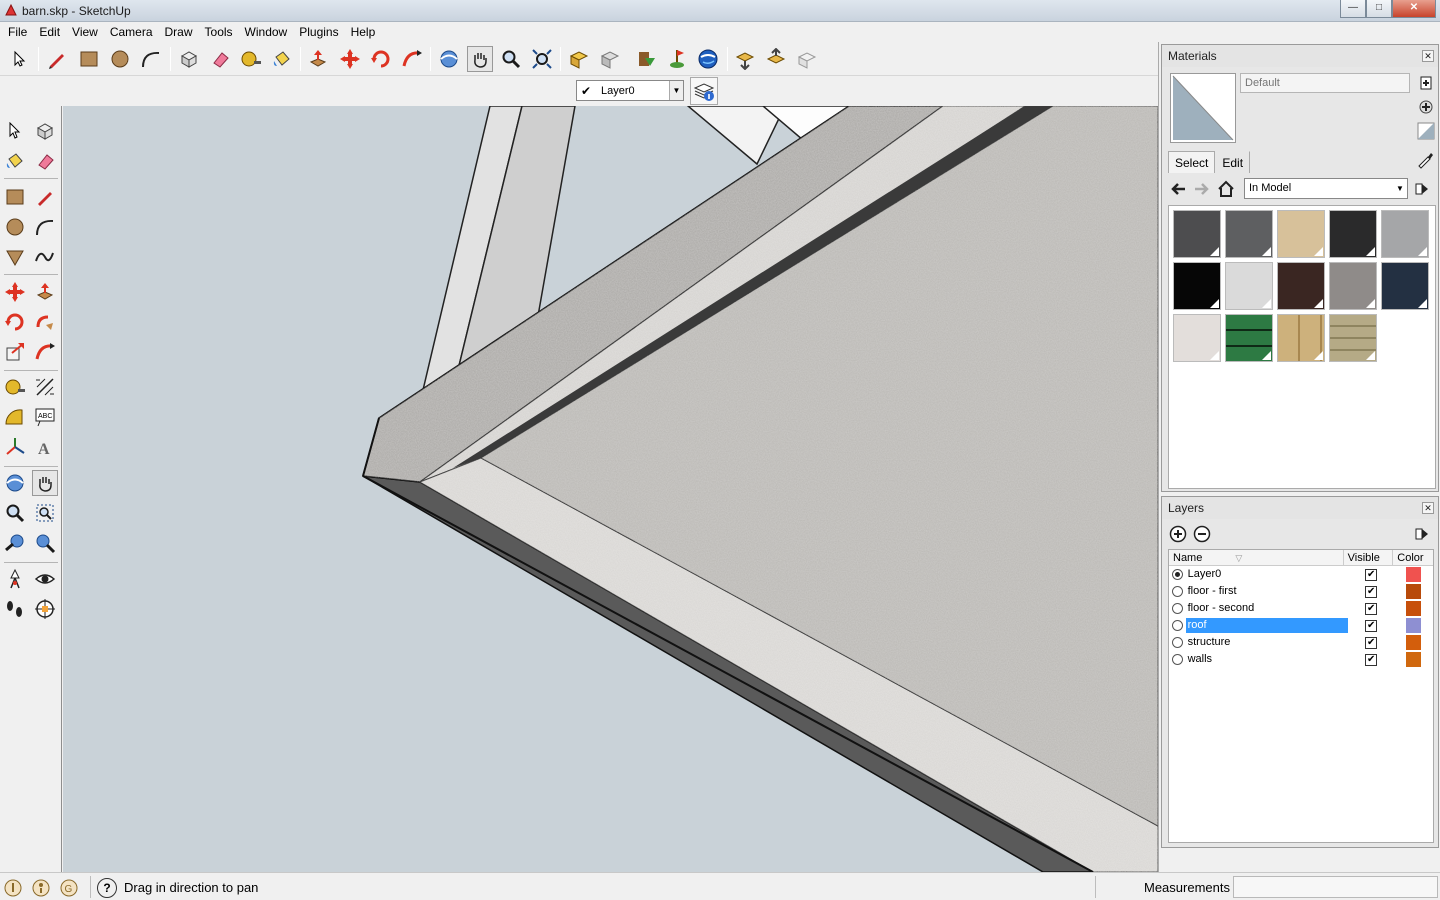  Describe the element at coordinates (1233, 162) in the screenshot. I see `tab-edit: Edit` at that location.